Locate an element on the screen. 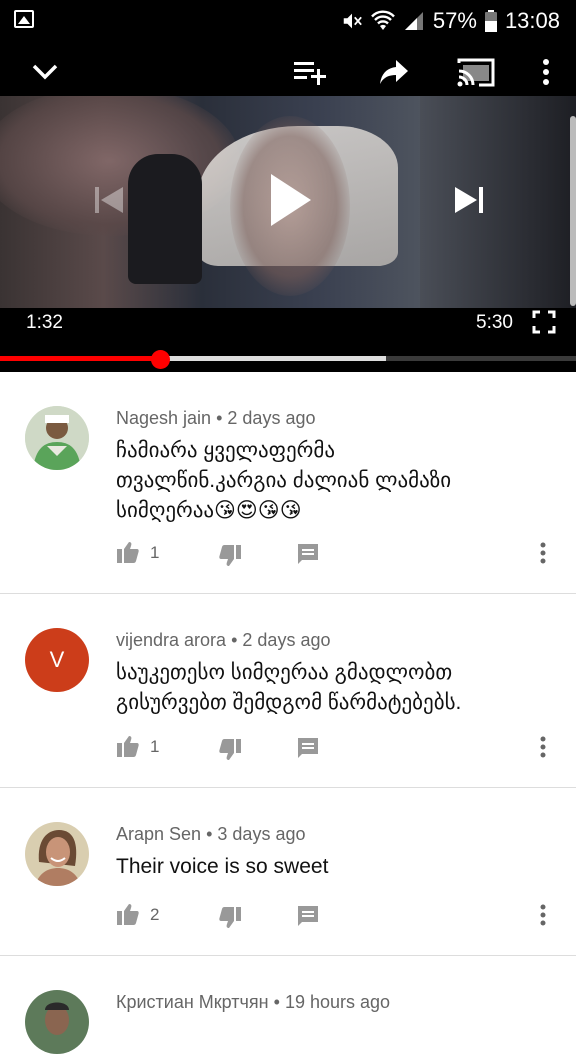  comment-actions: 2 is located at coordinates (346, 917).